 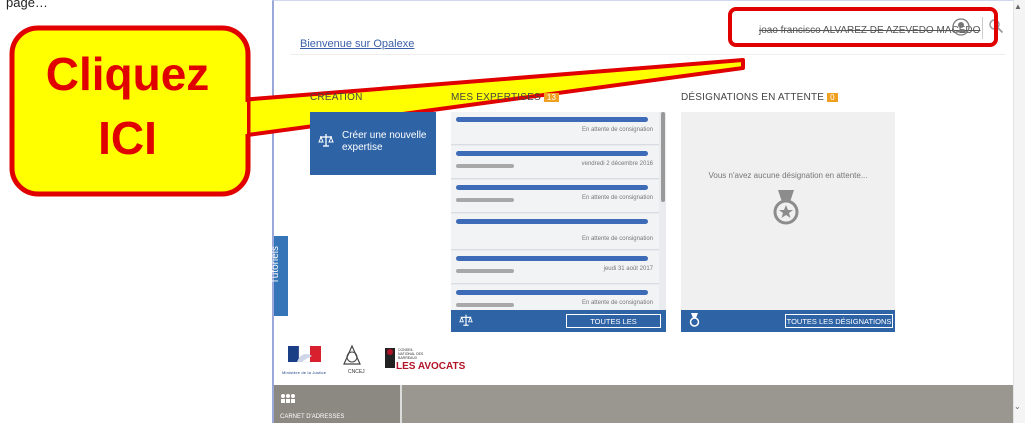 What do you see at coordinates (863, 27) in the screenshot?
I see `highlight-box` at bounding box center [863, 27].